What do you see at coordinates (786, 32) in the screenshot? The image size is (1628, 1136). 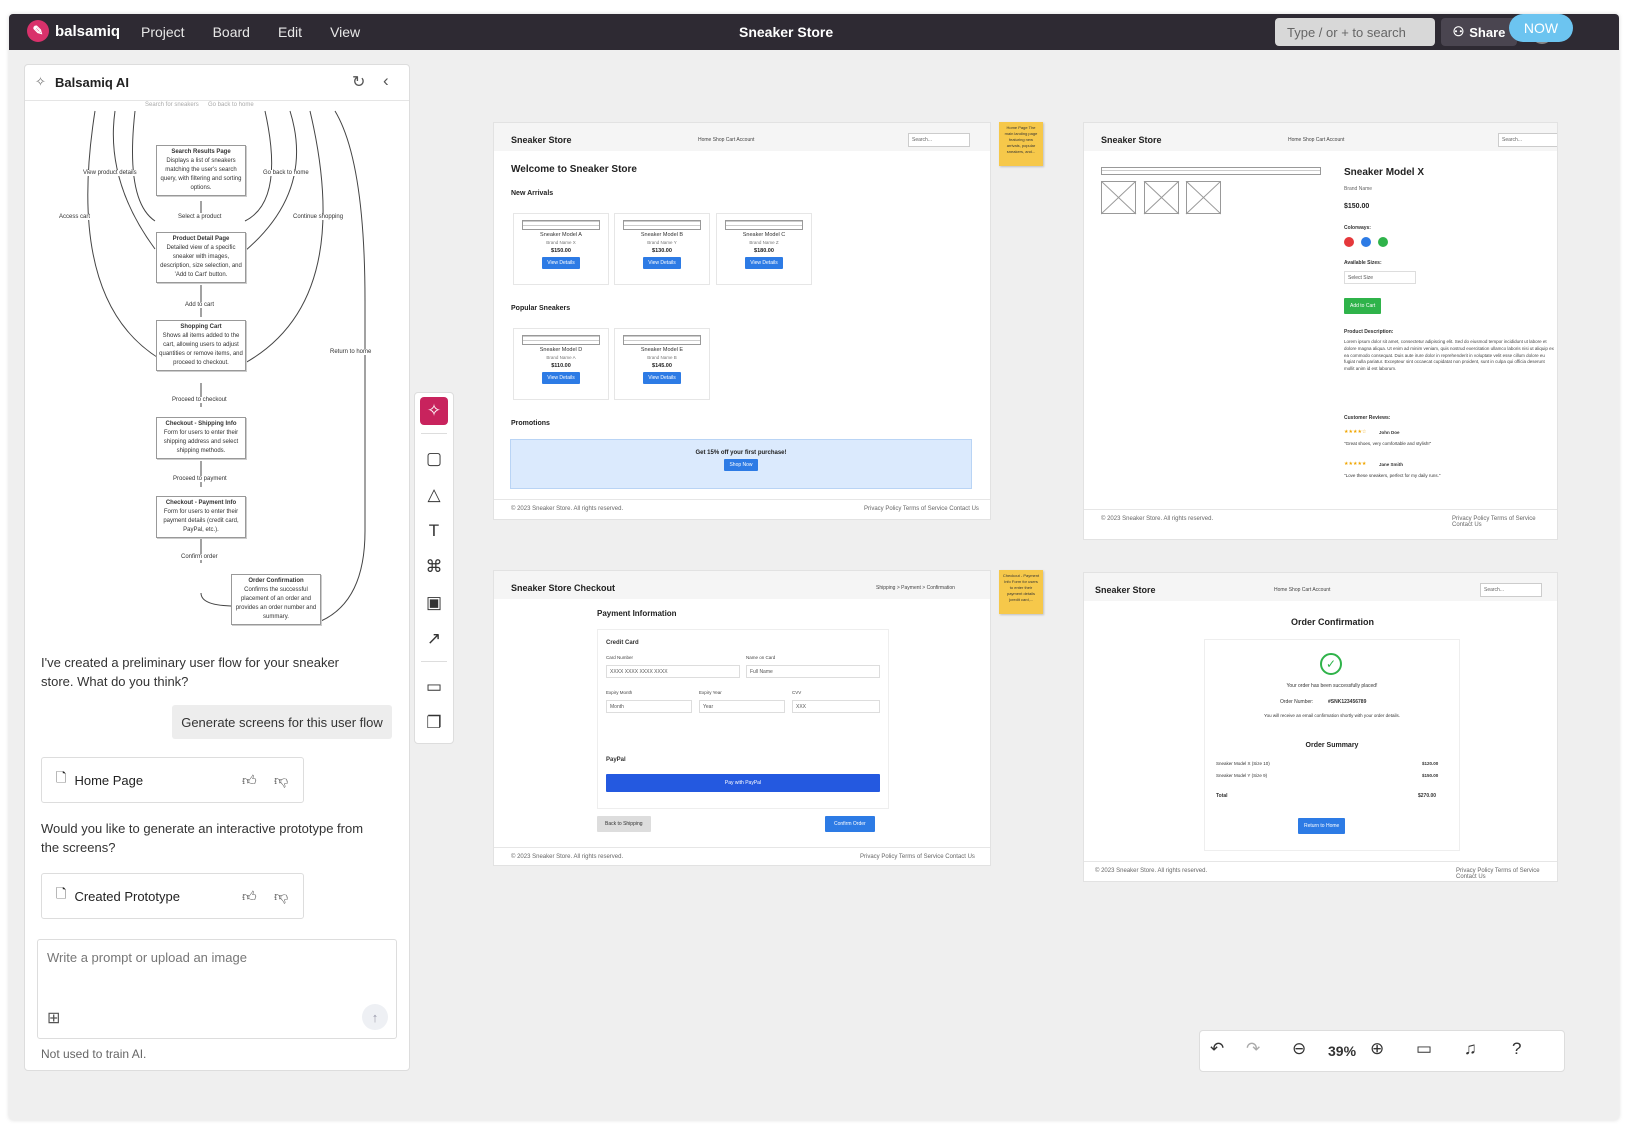 I see `document-title: Sneaker Store` at bounding box center [786, 32].